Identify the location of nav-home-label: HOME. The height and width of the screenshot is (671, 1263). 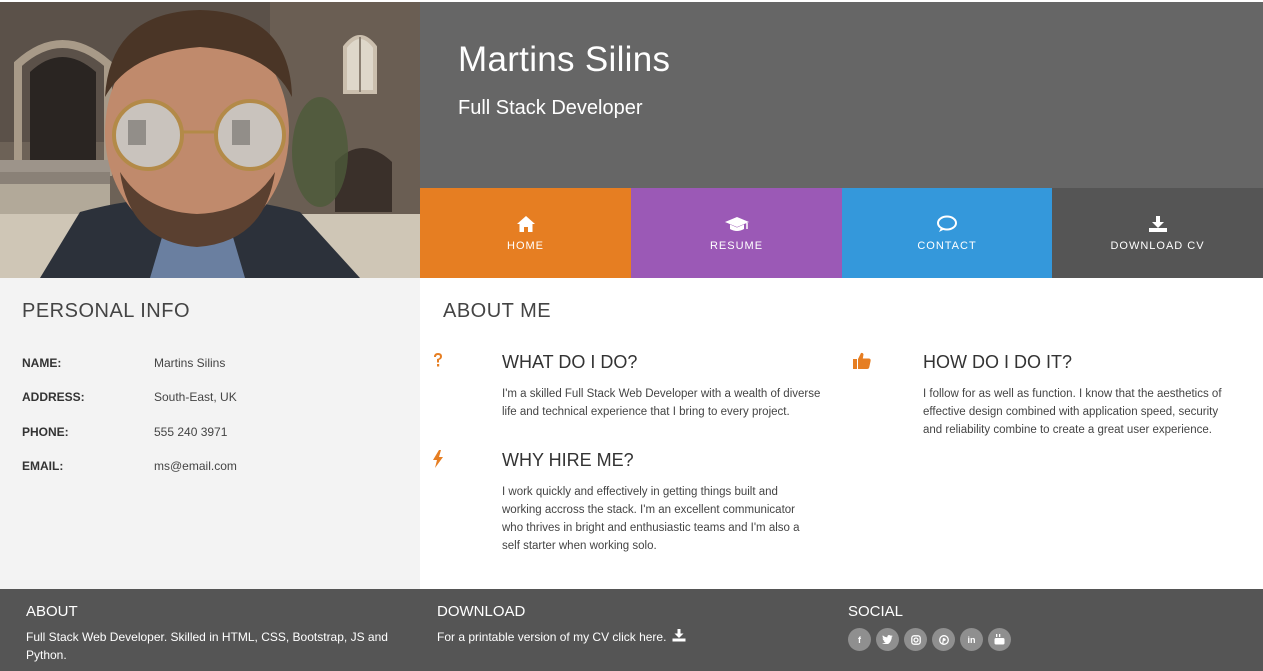
(525, 246).